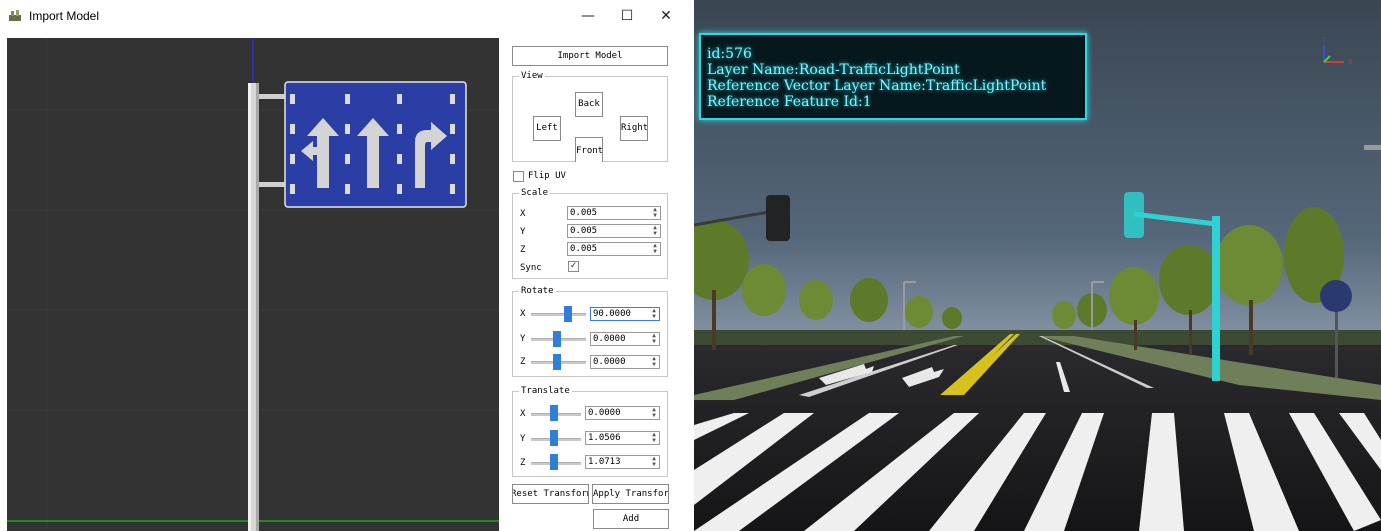 This screenshot has height=531, width=1381. I want to click on rotate-x-spinbox: 90.0000 ▲ ▼, so click(625, 314).